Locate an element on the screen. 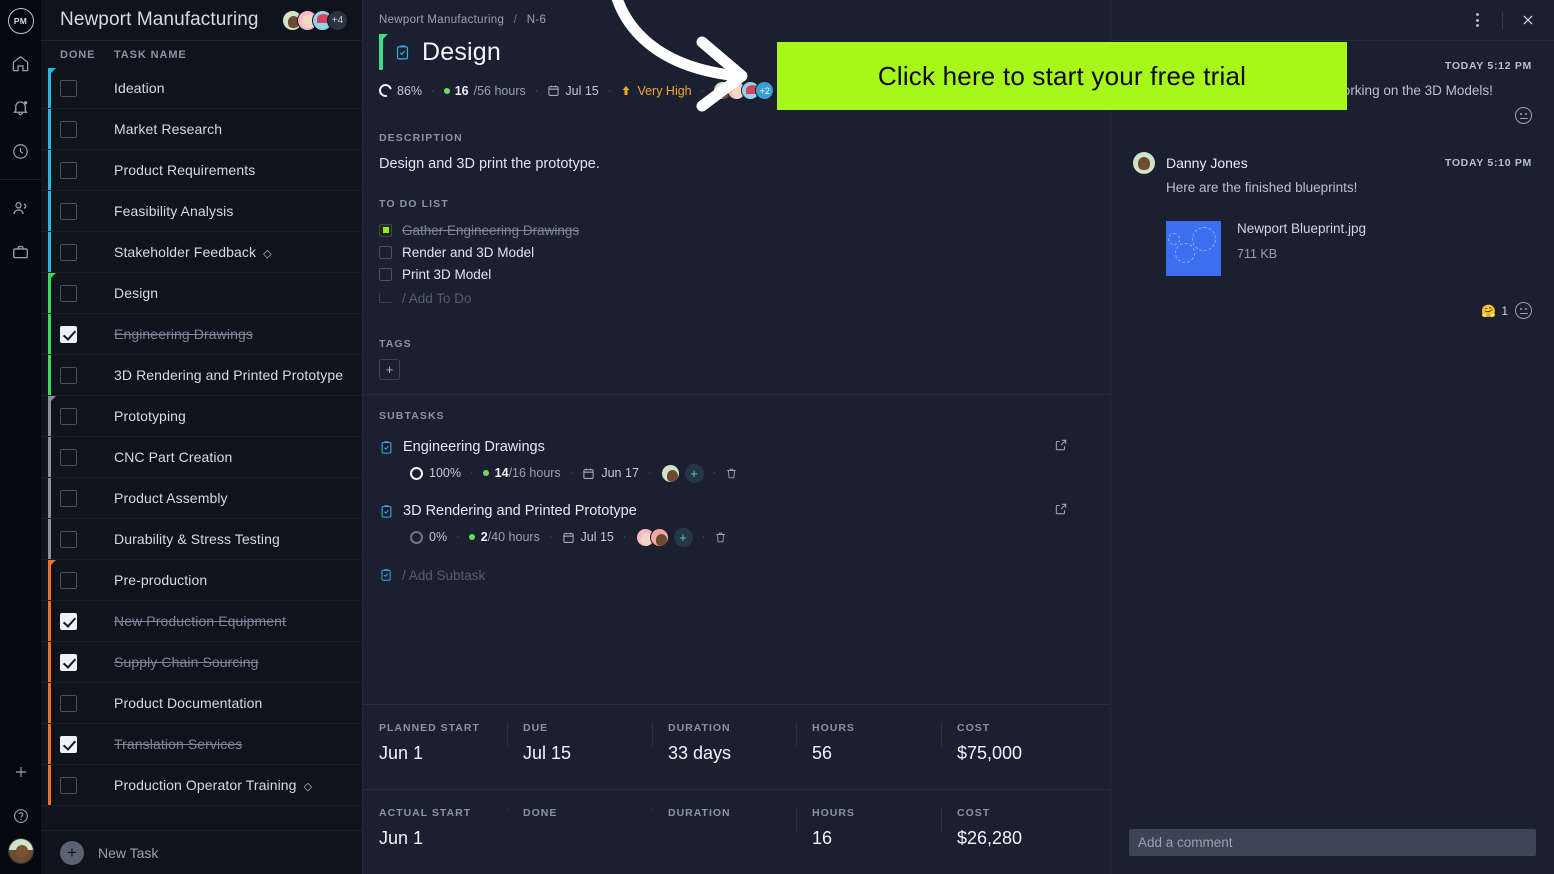 The image size is (1554, 874). task-row: Pre-production is located at coordinates (201, 580).